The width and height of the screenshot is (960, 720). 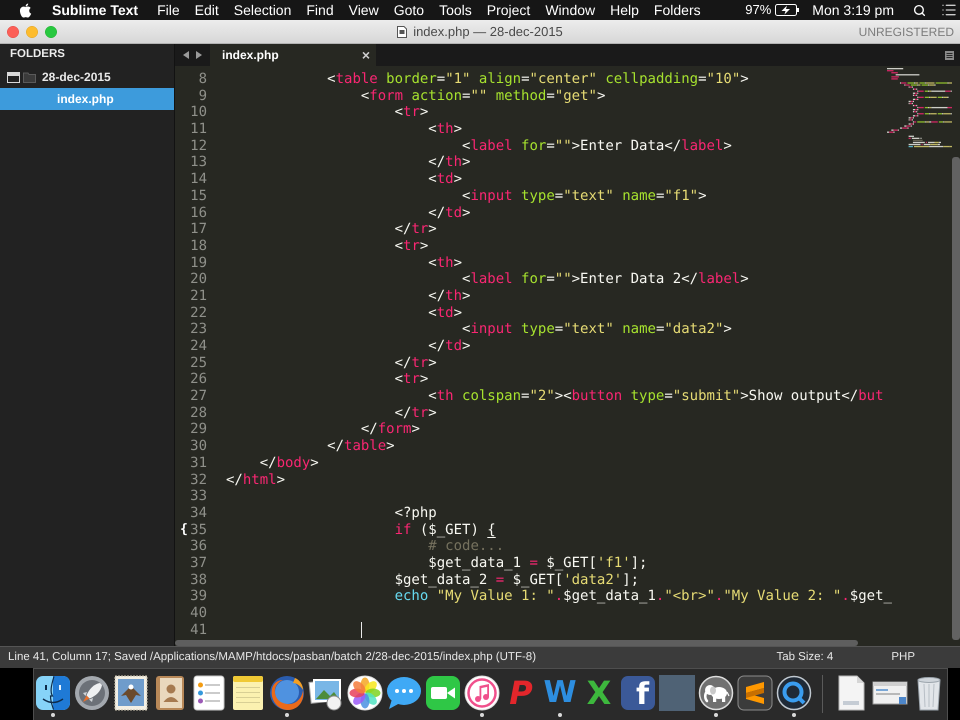 I want to click on vertical-scrollbar-thumb, so click(x=956, y=398).